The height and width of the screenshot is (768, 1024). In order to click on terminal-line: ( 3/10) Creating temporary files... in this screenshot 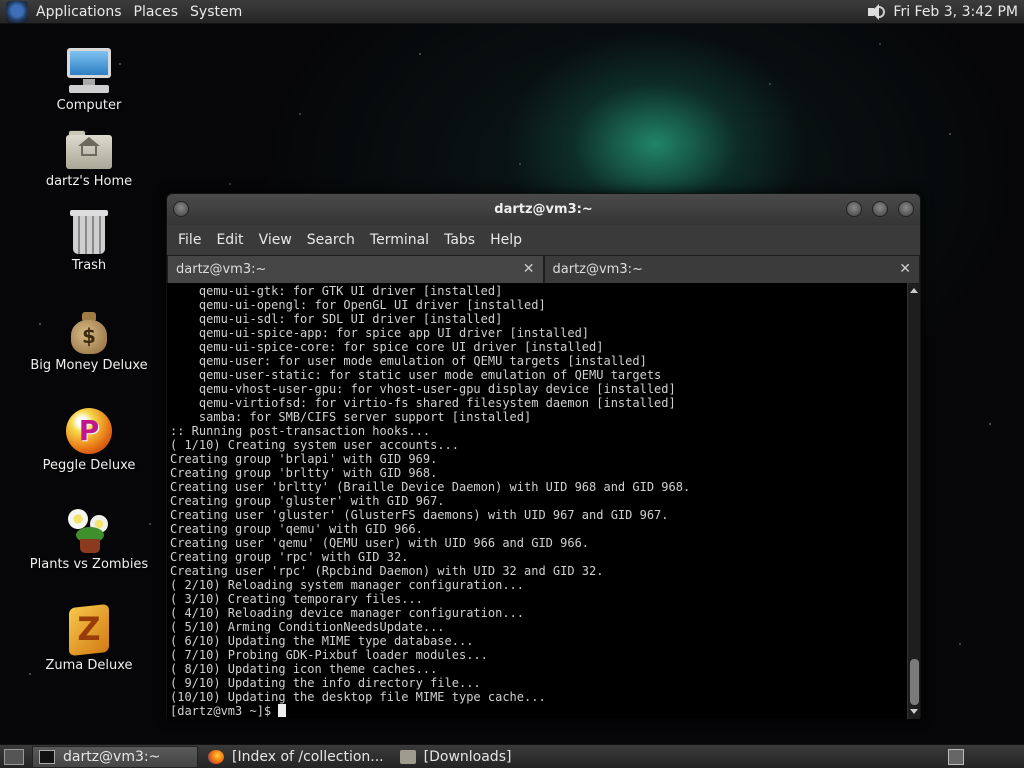, I will do `click(296, 599)`.